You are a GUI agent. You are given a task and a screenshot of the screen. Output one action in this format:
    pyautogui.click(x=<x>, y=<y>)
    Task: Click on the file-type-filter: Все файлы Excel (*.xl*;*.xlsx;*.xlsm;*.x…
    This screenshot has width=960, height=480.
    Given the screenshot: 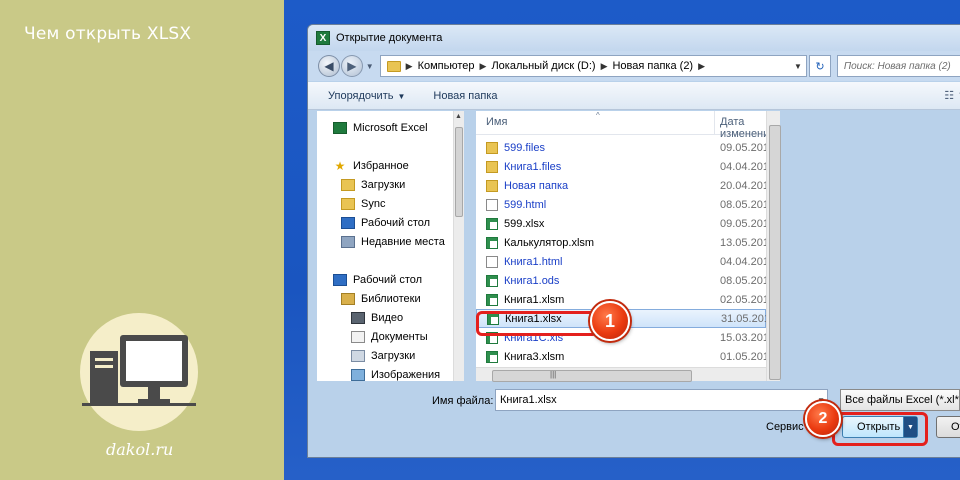 What is the action you would take?
    pyautogui.click(x=900, y=400)
    